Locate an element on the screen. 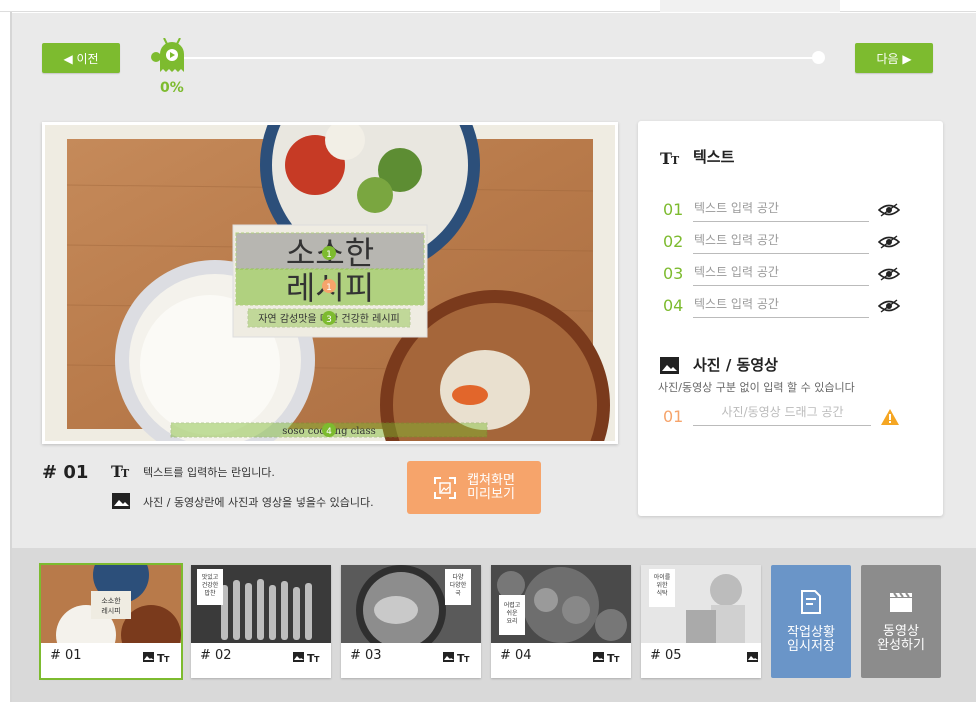 The width and height of the screenshot is (976, 708). media-desc: 사진 / 동영상란에 사진과 영상을 넣을수 있습니다. is located at coordinates (258, 502).